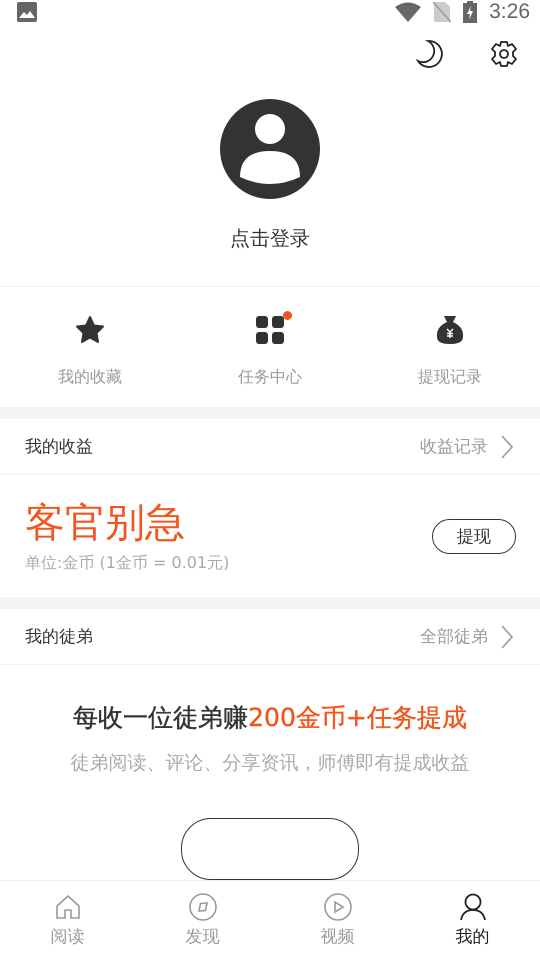  What do you see at coordinates (442, 12) in the screenshot?
I see `no-sim-icon` at bounding box center [442, 12].